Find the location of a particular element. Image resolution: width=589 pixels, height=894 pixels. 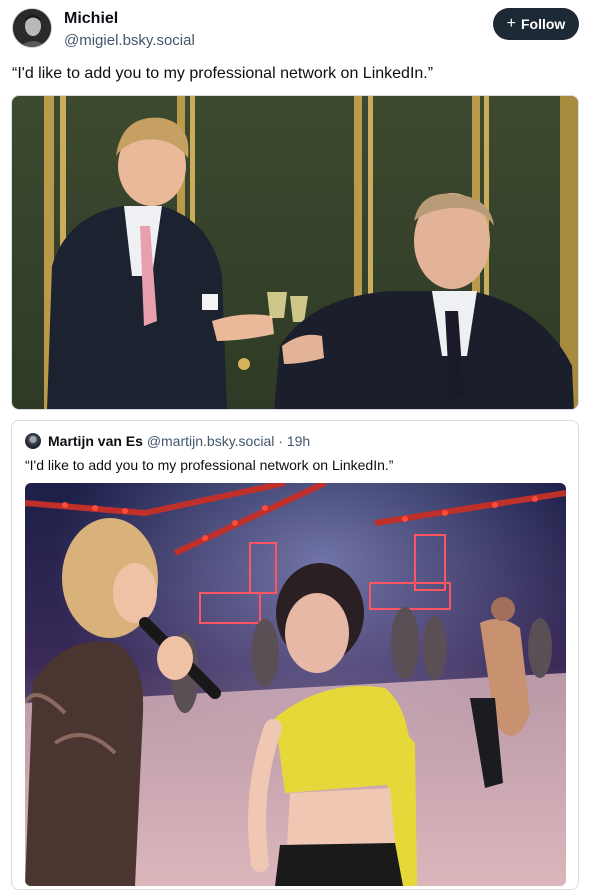

plus-icon: + is located at coordinates (511, 23).